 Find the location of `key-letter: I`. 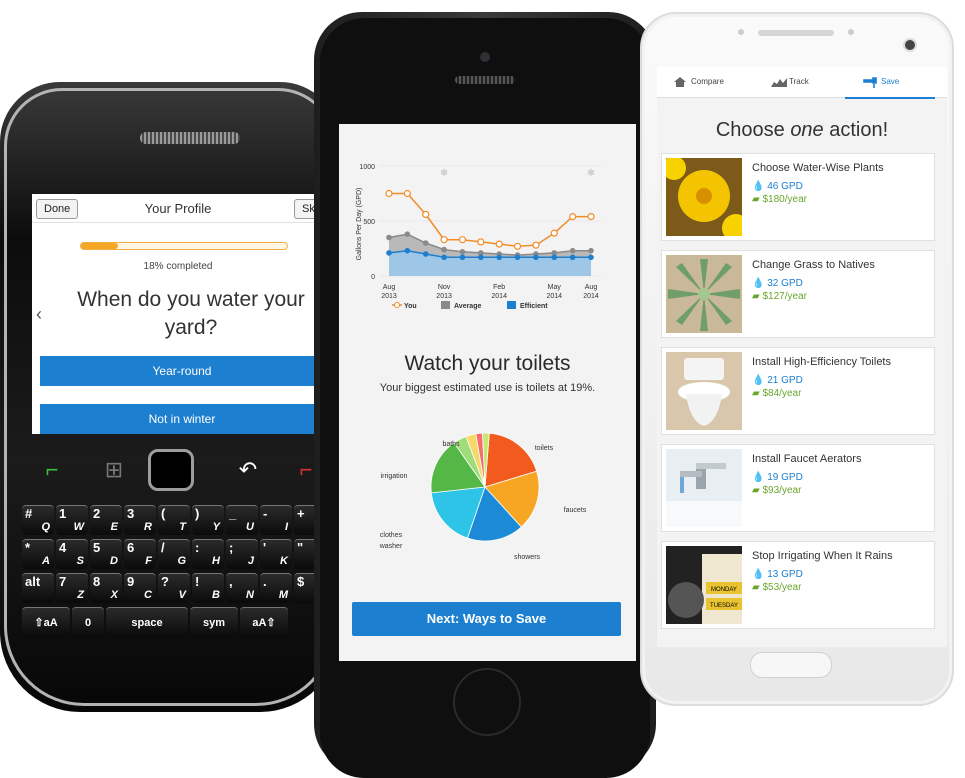

key-letter: I is located at coordinates (286, 527).